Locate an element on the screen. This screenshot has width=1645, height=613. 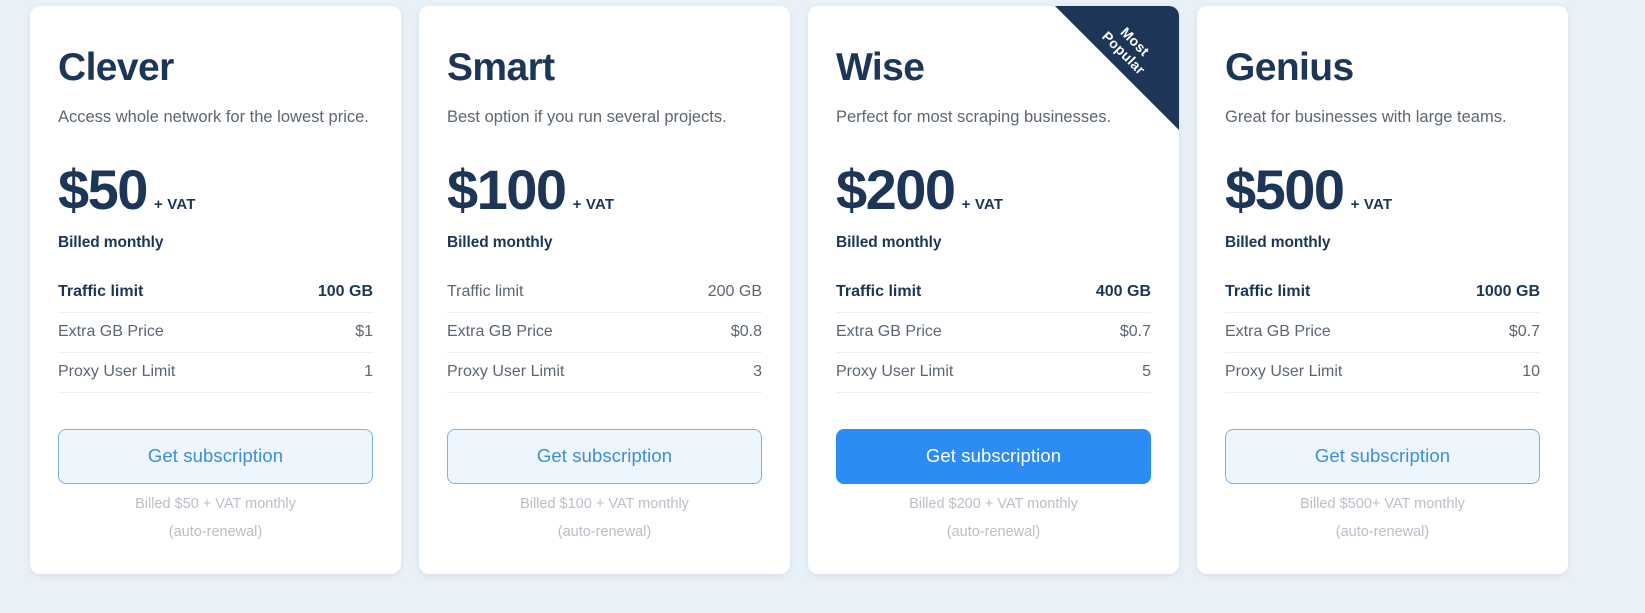
feature-row: Proxy User Limit 3 is located at coordinates (604, 373).